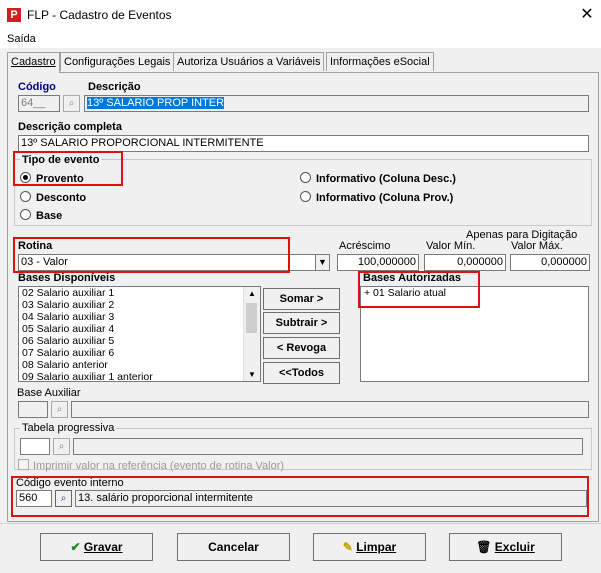 Image resolution: width=601 pixels, height=573 pixels. Describe the element at coordinates (70, 127) in the screenshot. I see `descricao-completa-label: Descrição completa` at that location.